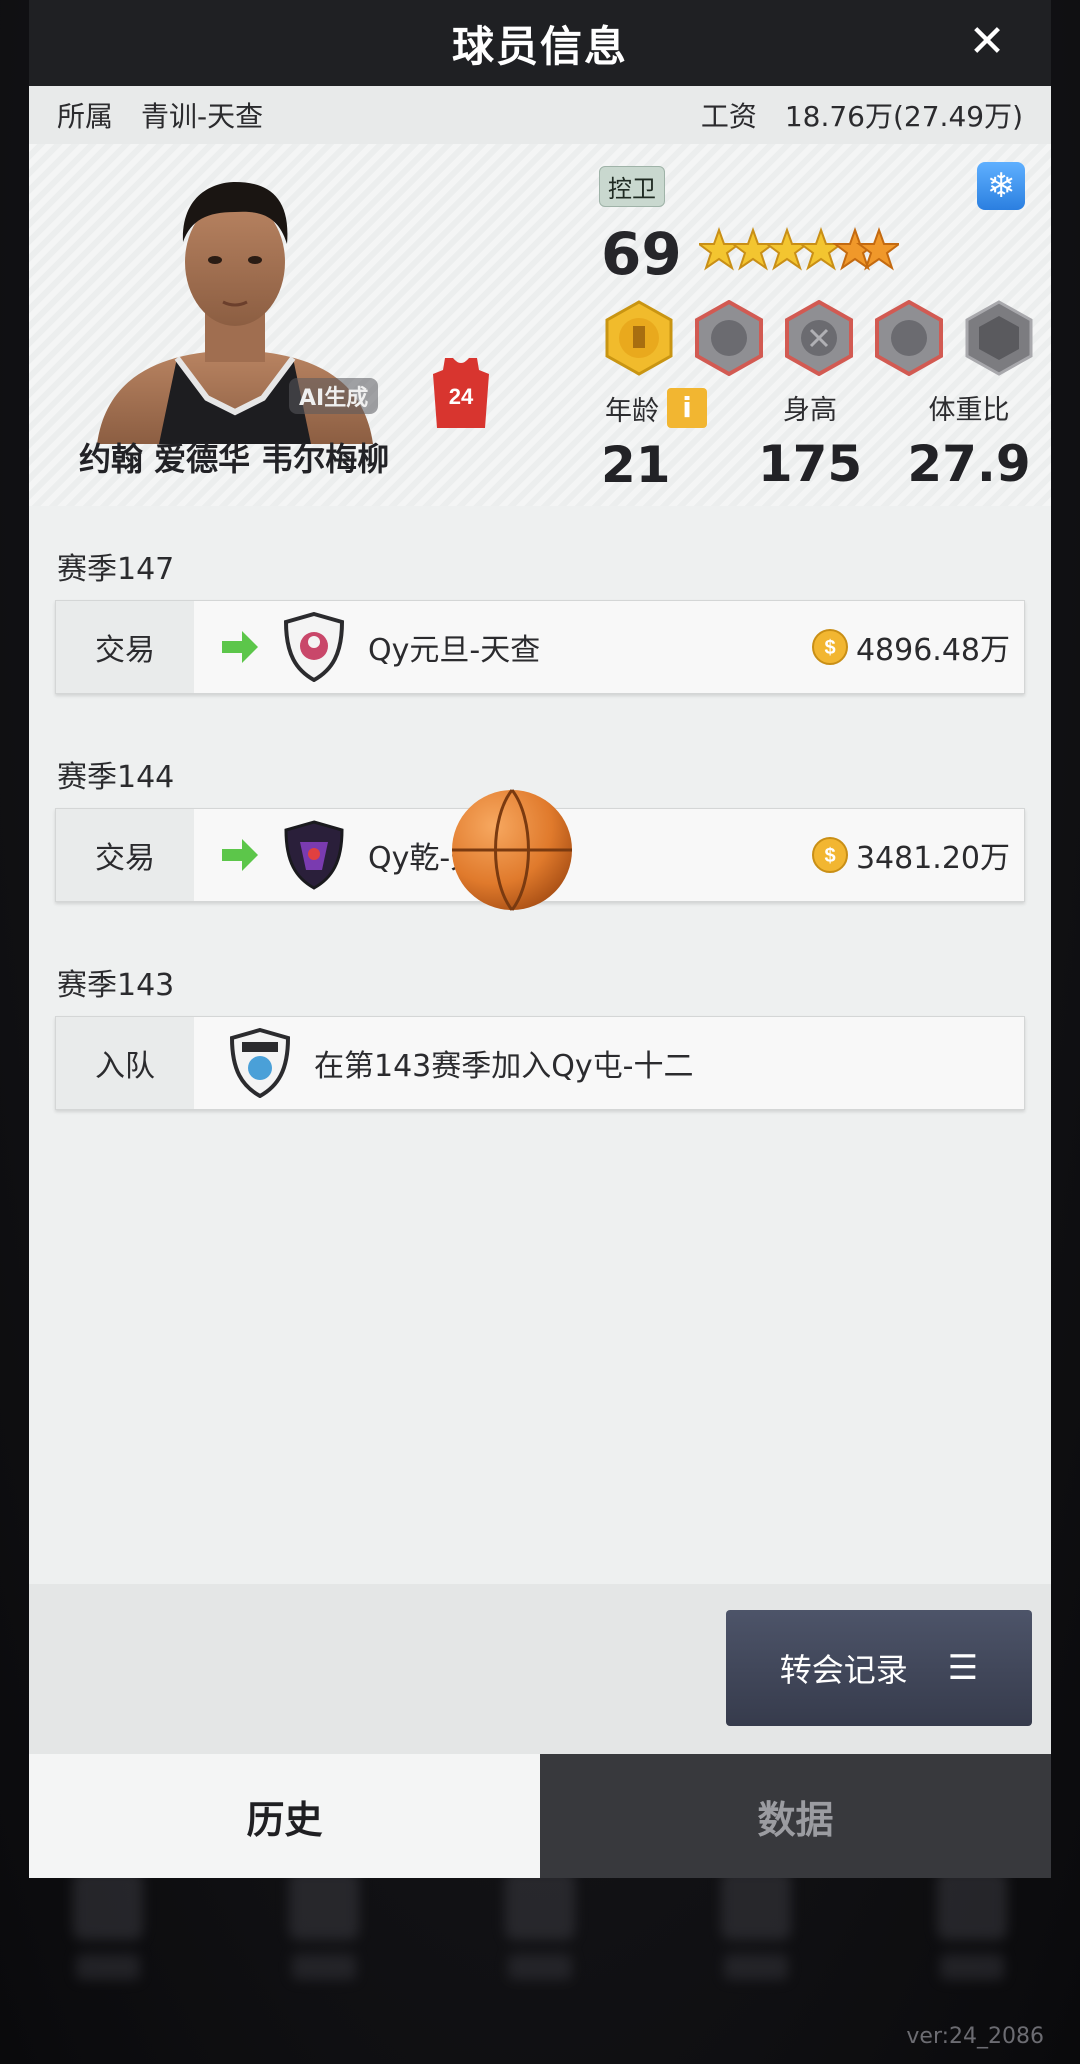 Image resolution: width=1080 pixels, height=2064 pixels. I want to click on stat-age: 年龄 i 21, so click(656, 441).